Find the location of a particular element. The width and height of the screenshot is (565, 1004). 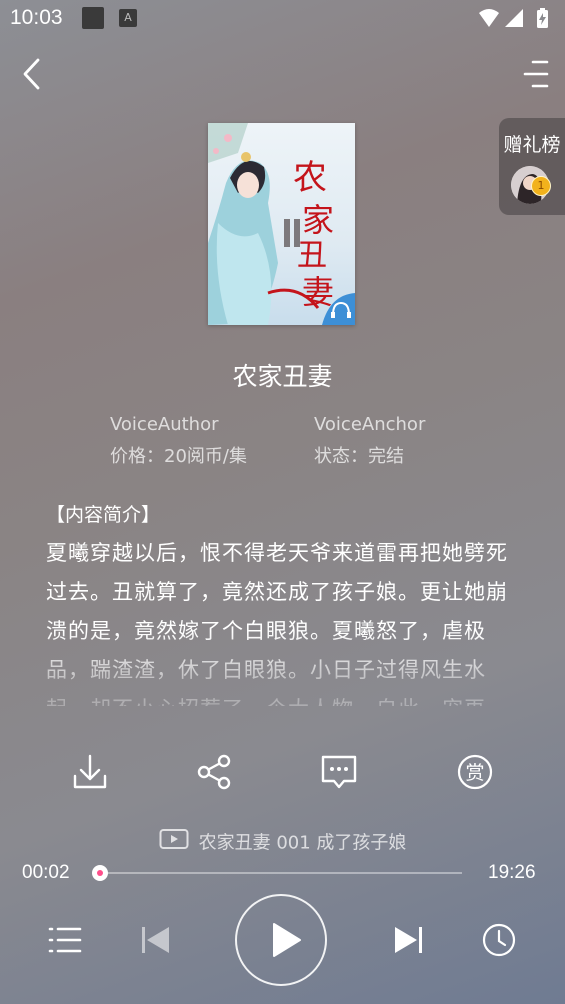

current-episode: 农家丑妻 001 成了孩子娘 is located at coordinates (282, 841).